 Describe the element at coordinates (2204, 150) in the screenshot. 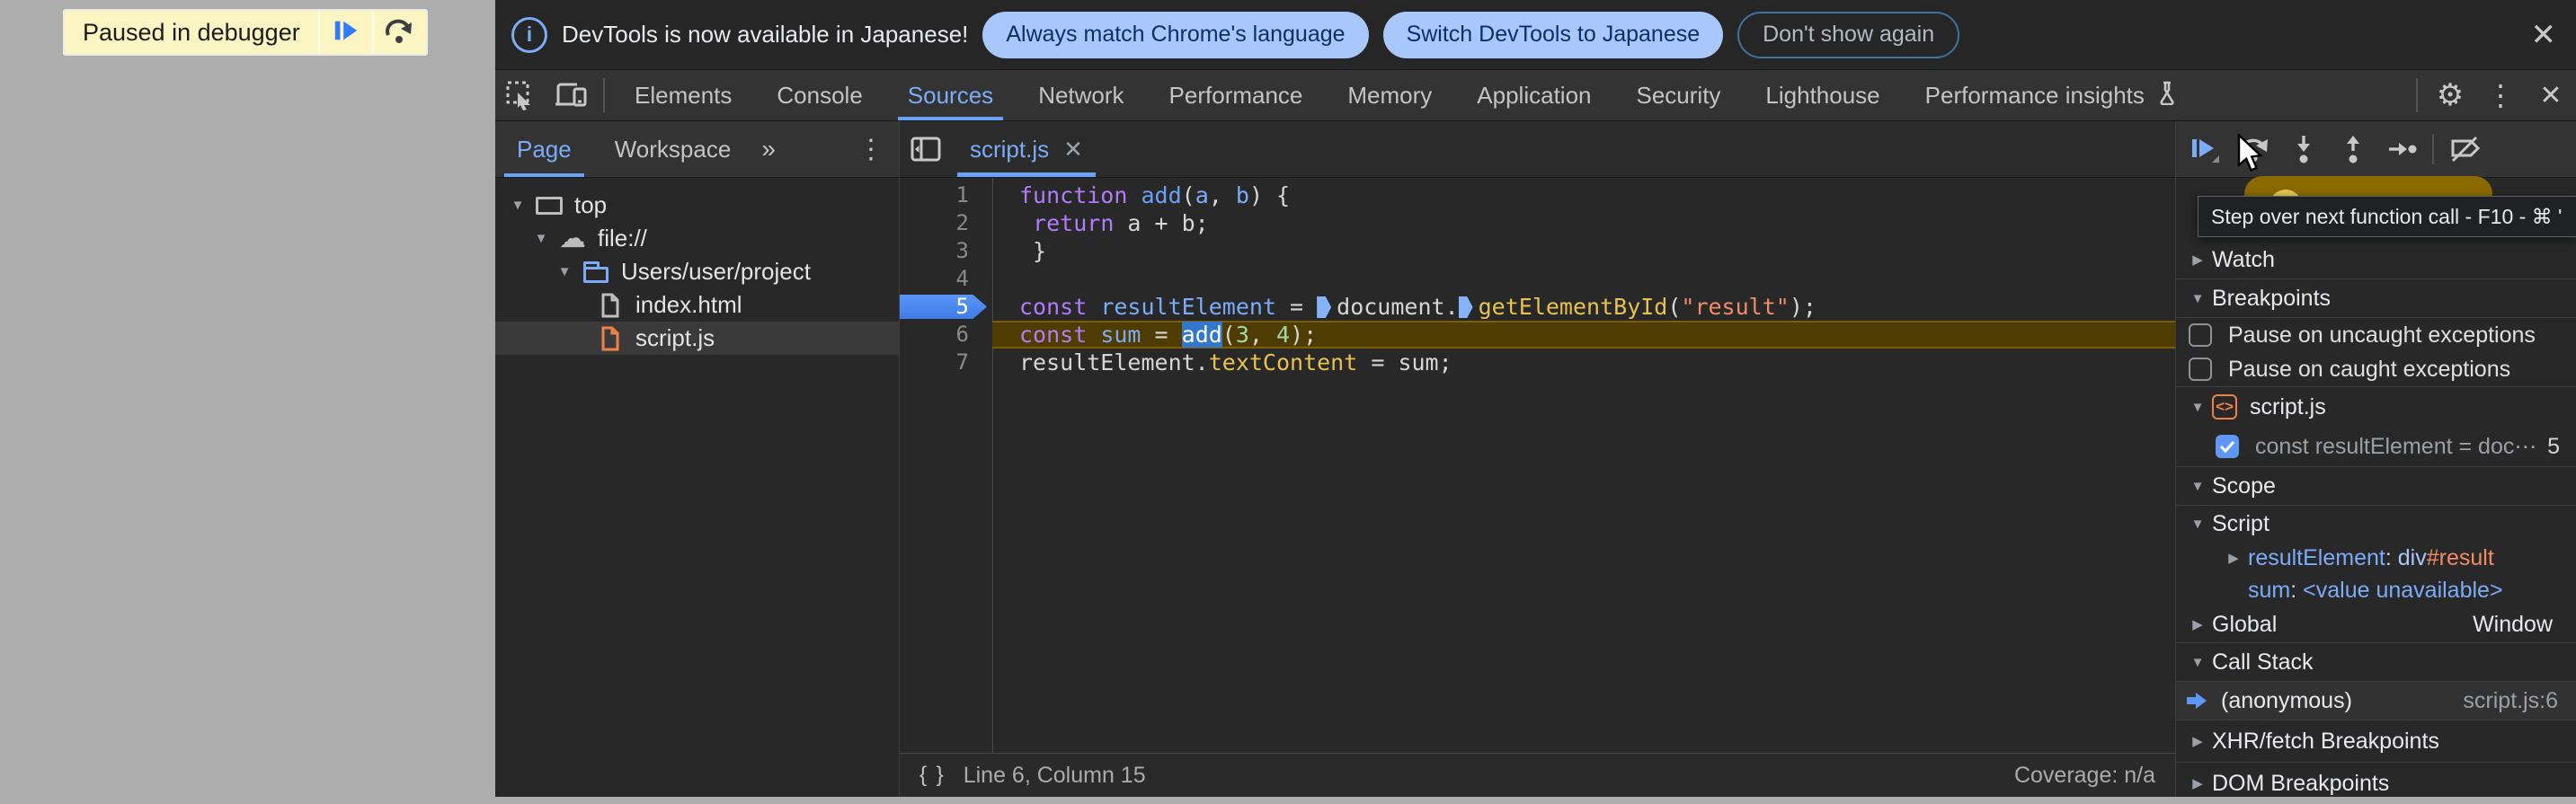

I see `resume-button` at that location.